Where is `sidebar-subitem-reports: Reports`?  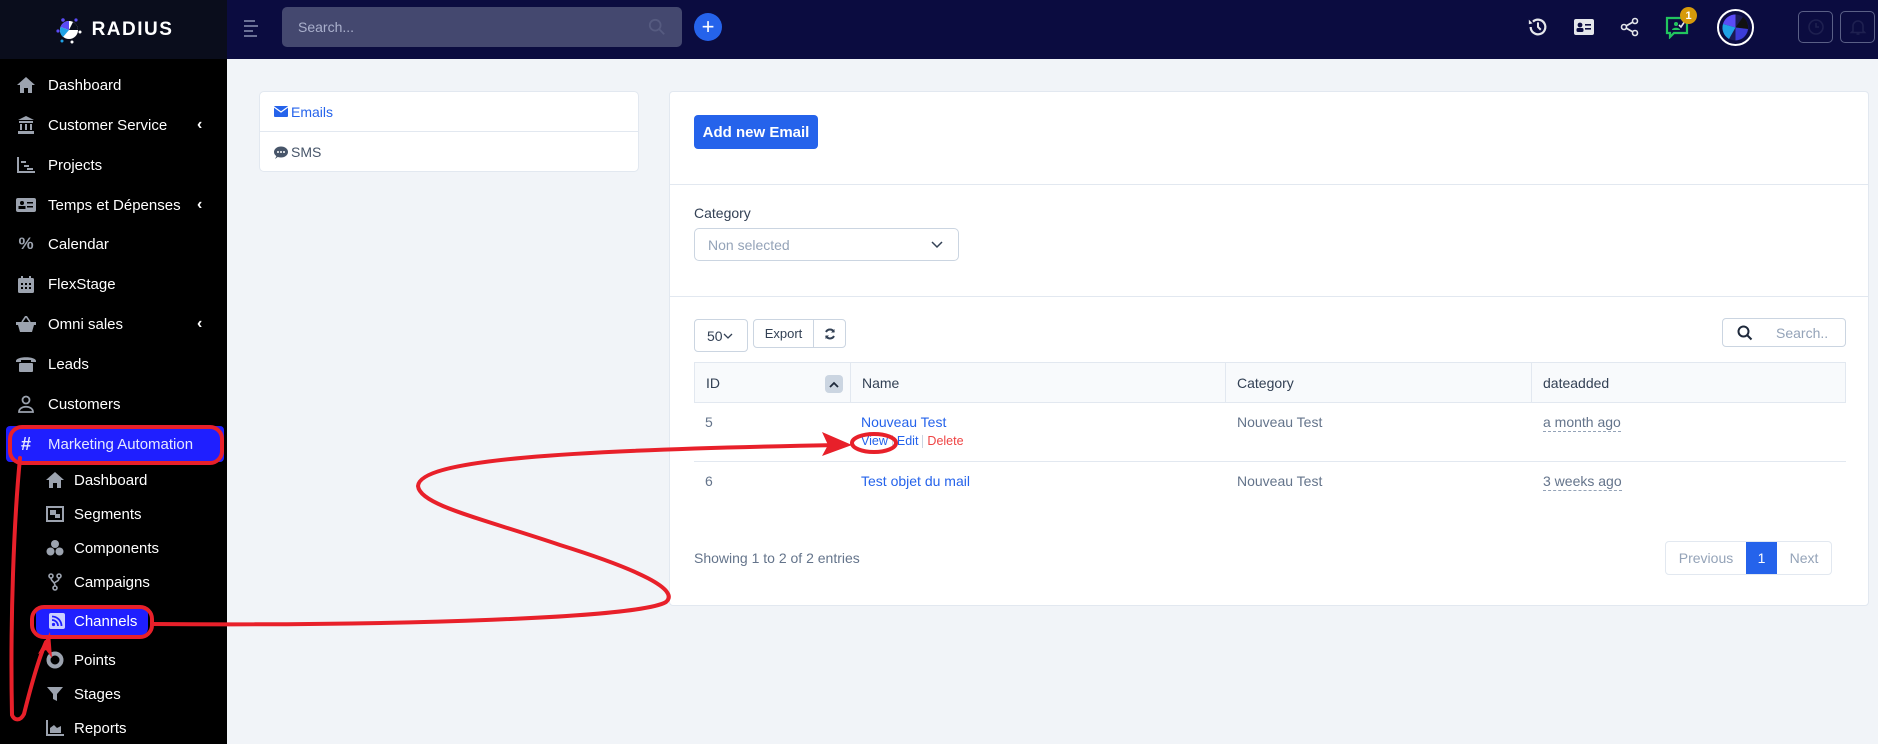 sidebar-subitem-reports: Reports is located at coordinates (113, 728).